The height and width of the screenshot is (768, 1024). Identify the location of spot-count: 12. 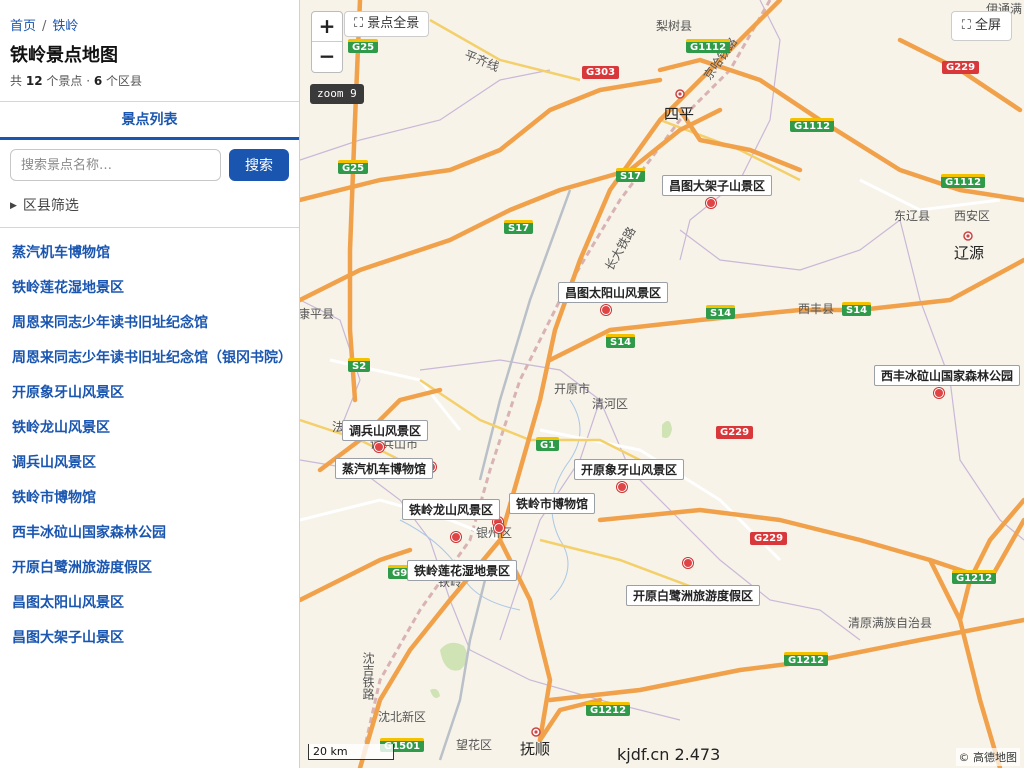
(34, 81).